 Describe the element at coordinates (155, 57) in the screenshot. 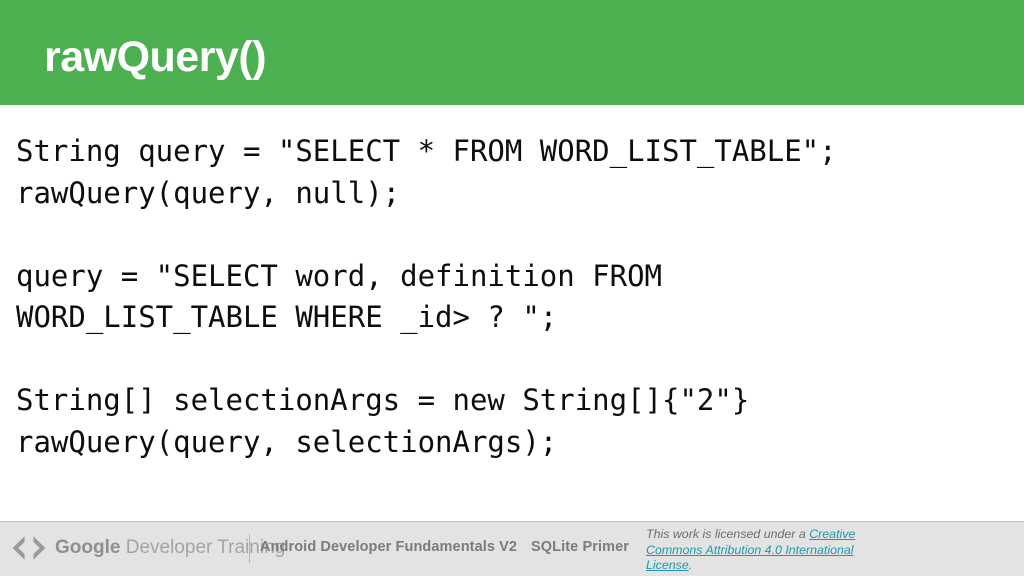

I see `page-title: rawQuery()` at that location.